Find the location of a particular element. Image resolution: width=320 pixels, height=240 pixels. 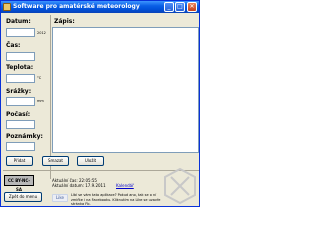

pocasi-label: Počasí: is located at coordinates (18, 114).